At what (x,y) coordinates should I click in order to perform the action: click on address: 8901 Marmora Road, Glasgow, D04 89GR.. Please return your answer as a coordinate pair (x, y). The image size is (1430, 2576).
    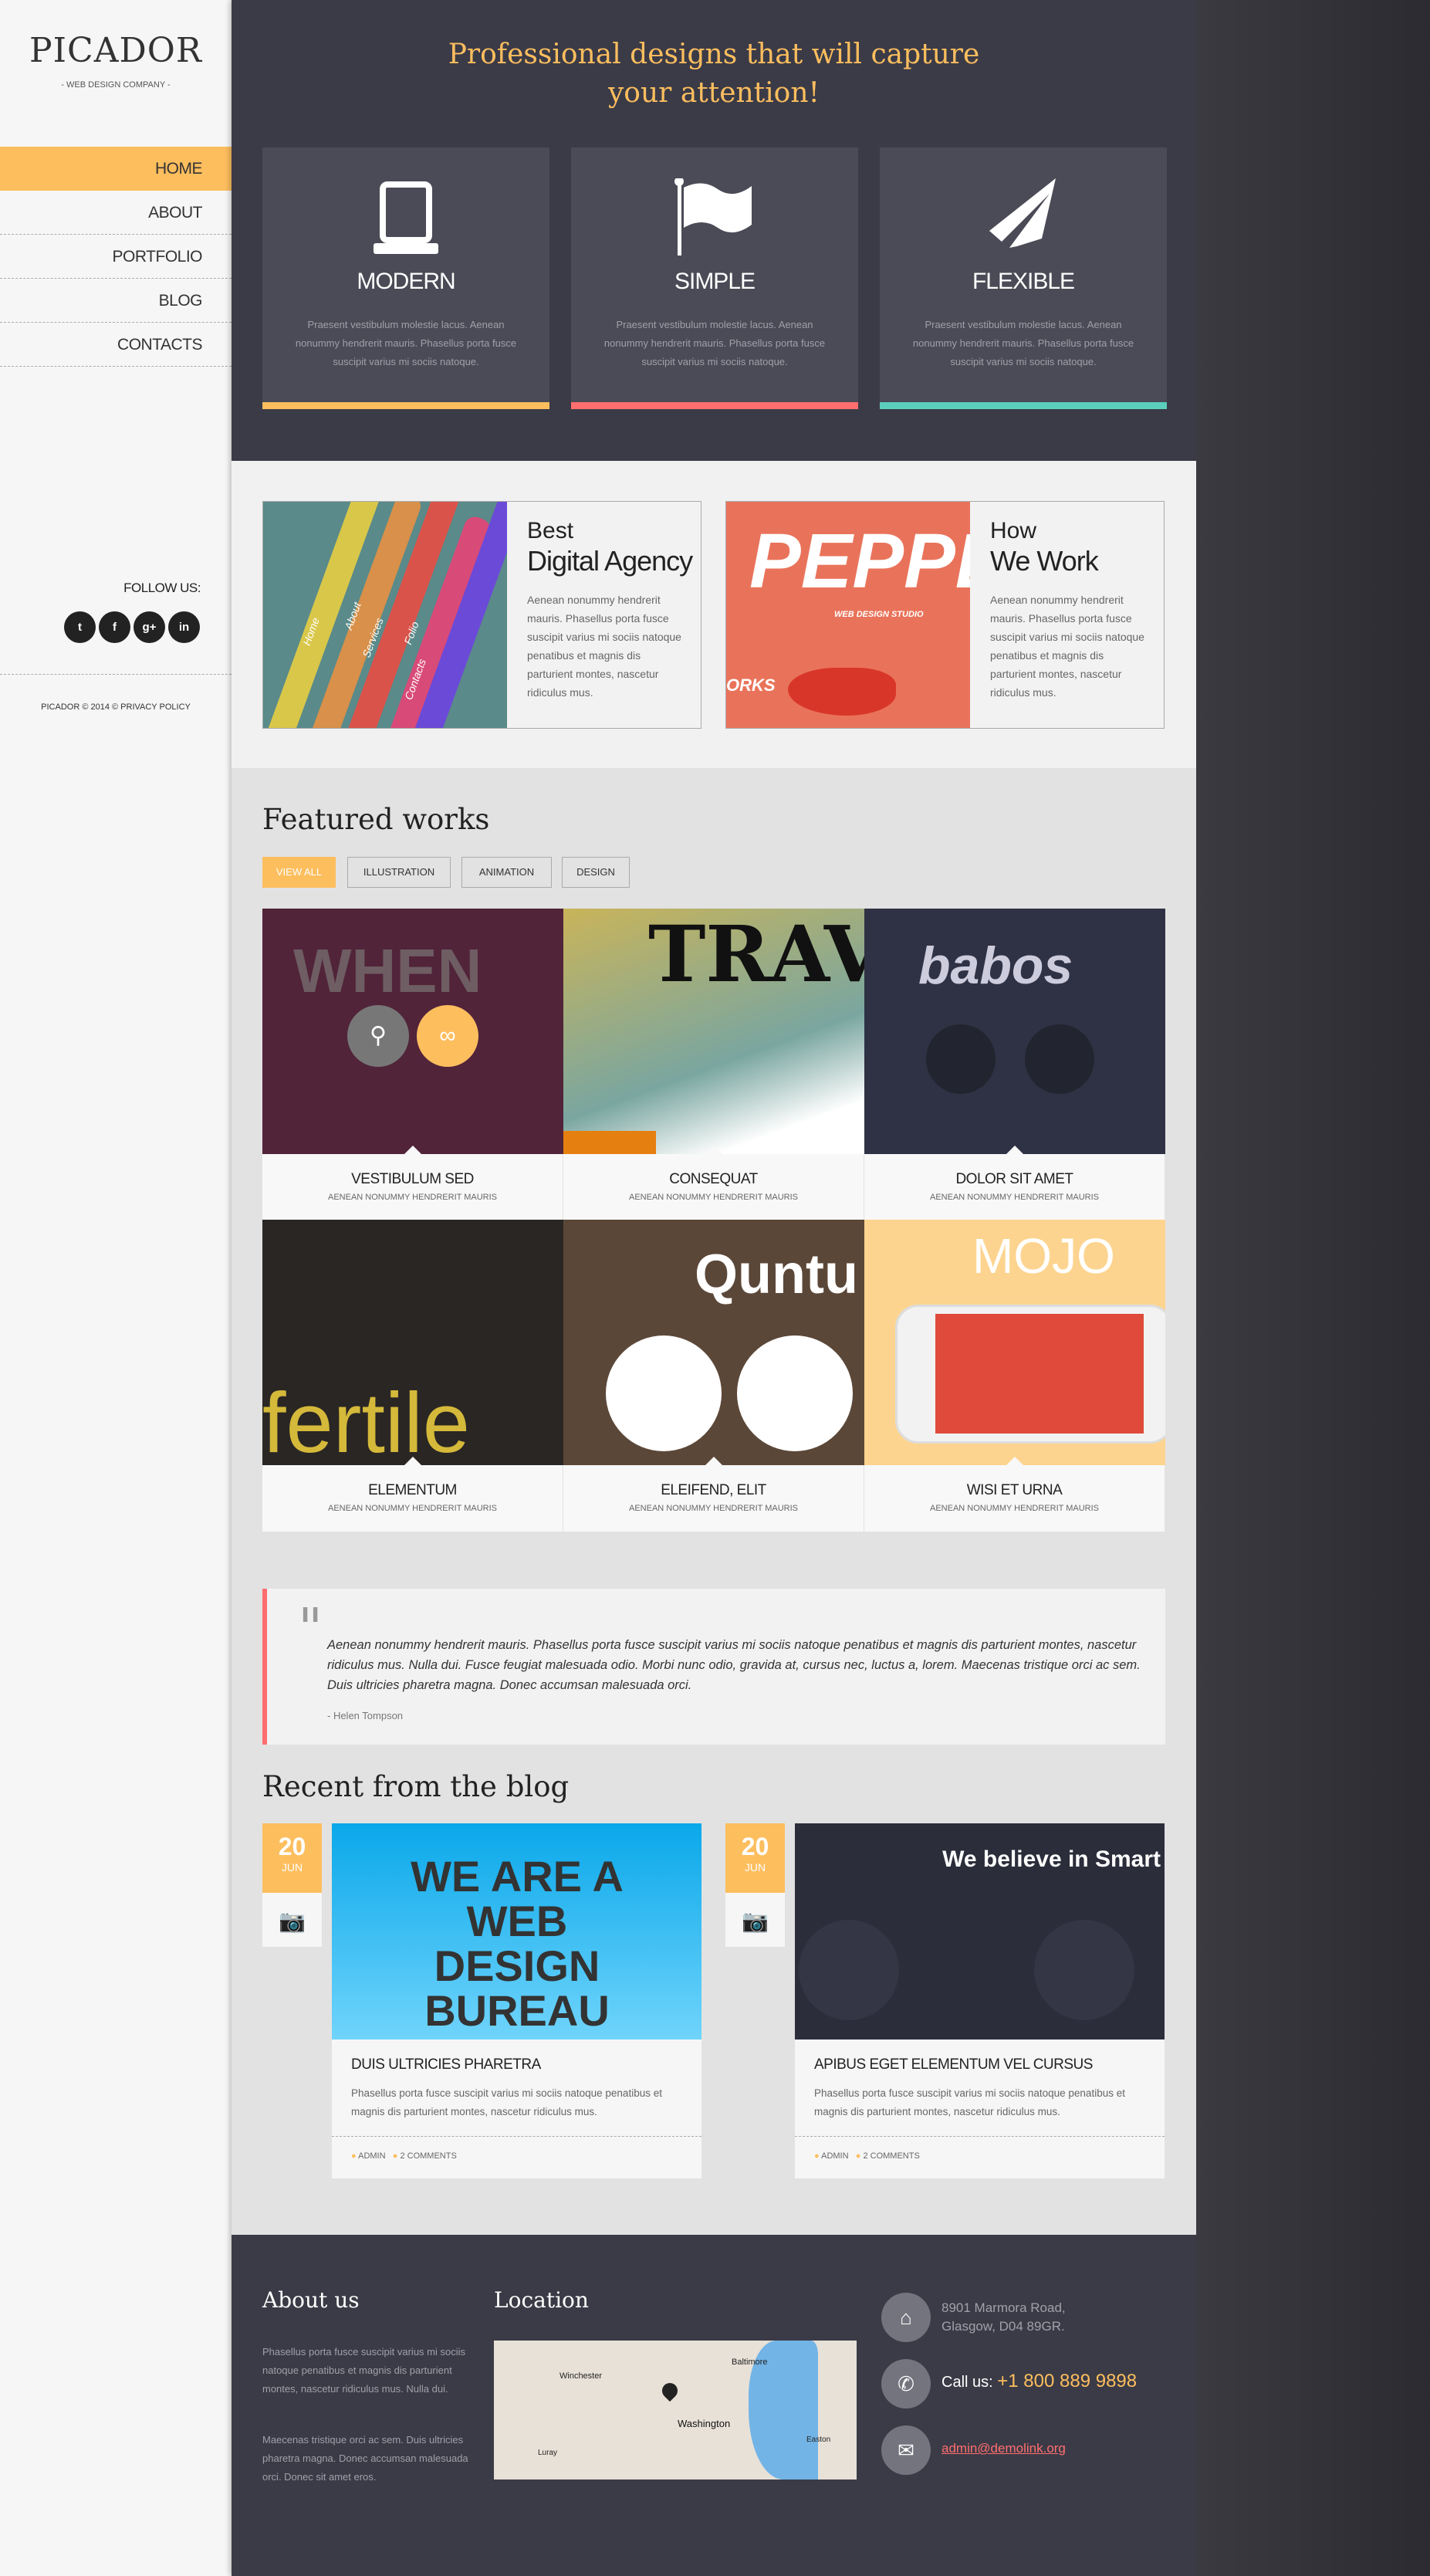
    Looking at the image, I should click on (1004, 2317).